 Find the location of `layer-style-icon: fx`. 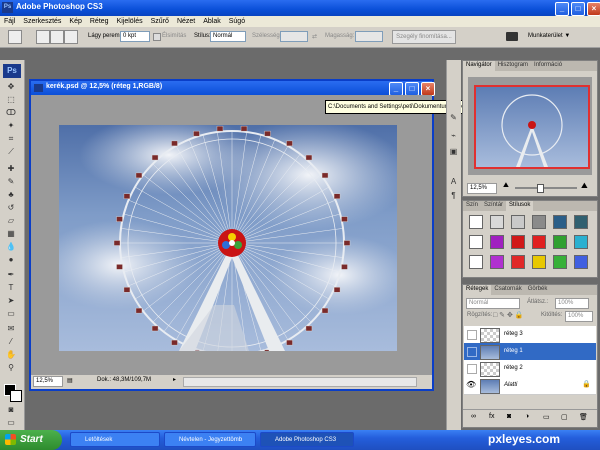

layer-style-icon: fx is located at coordinates (491, 416).